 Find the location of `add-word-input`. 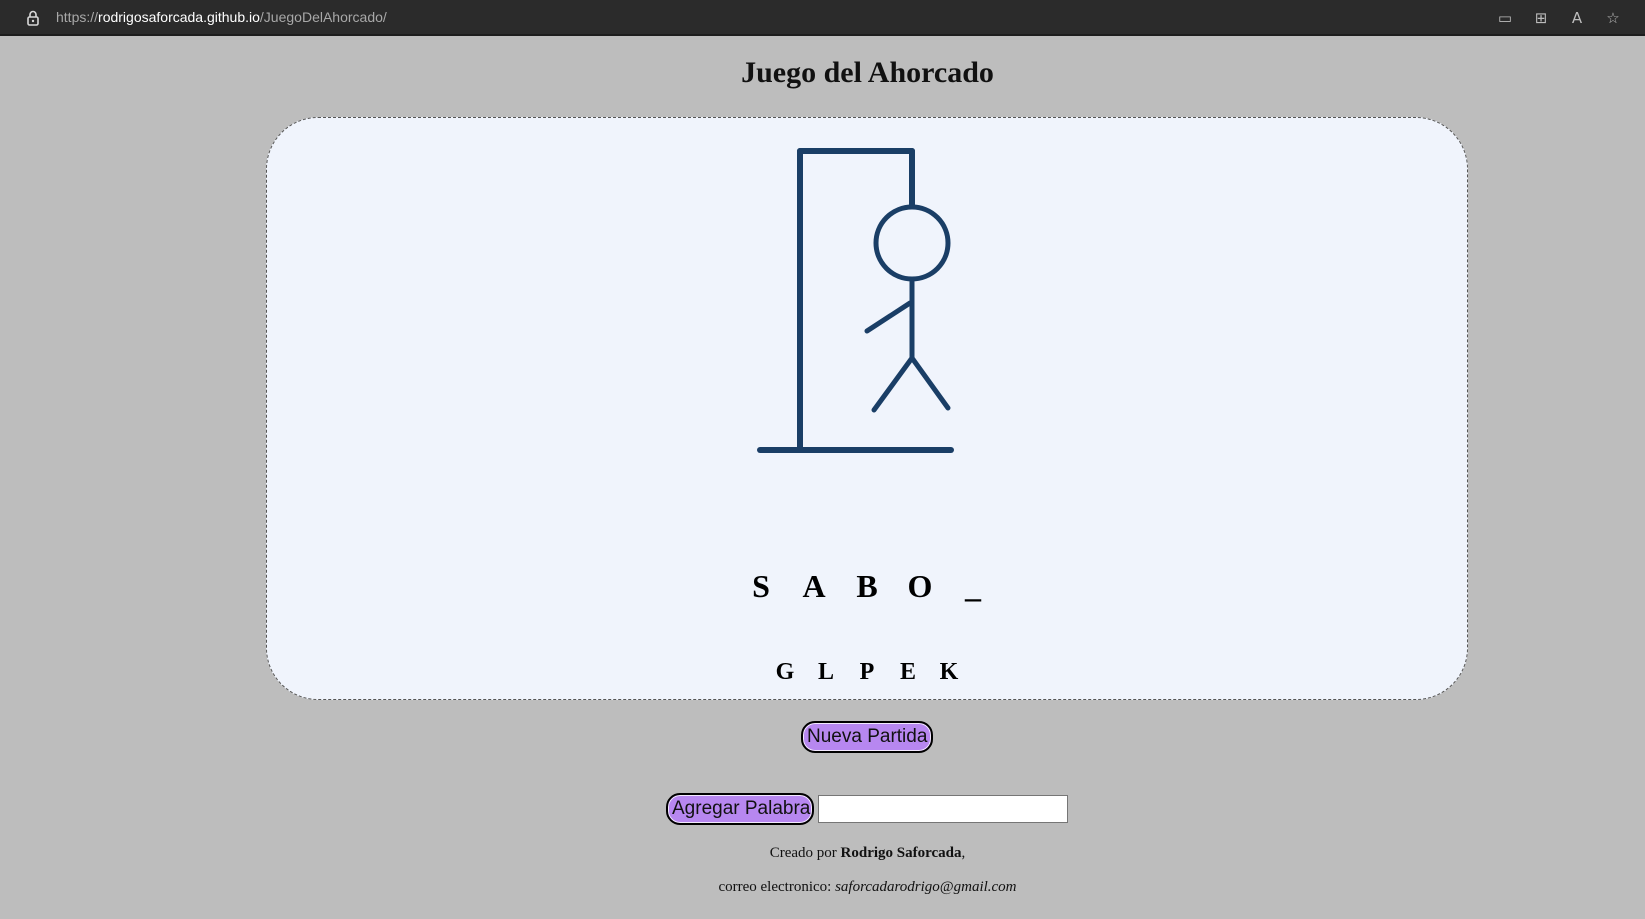

add-word-input is located at coordinates (943, 809).